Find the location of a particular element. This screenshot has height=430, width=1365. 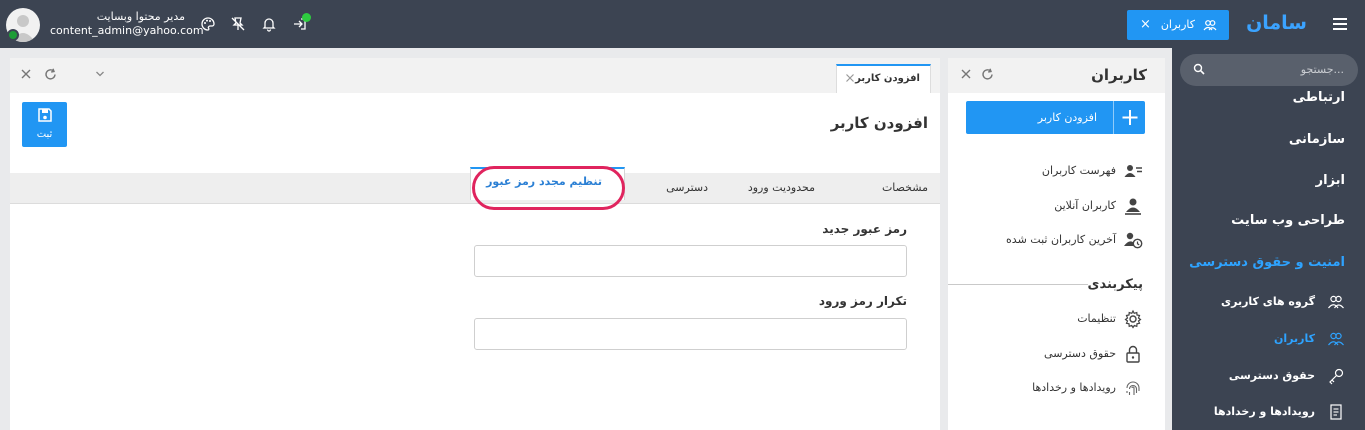

sidebar-category-organizational: سازمانی is located at coordinates (1317, 139).